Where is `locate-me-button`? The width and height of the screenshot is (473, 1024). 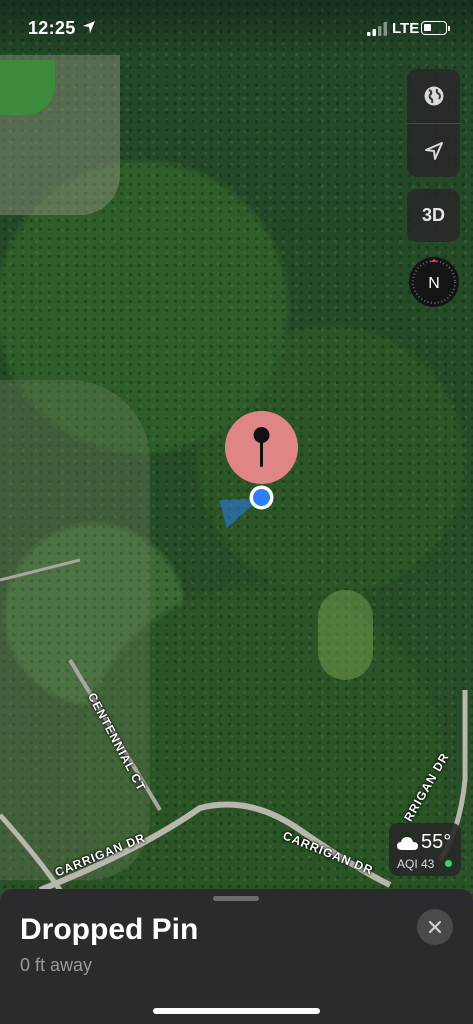 locate-me-button is located at coordinates (433, 150).